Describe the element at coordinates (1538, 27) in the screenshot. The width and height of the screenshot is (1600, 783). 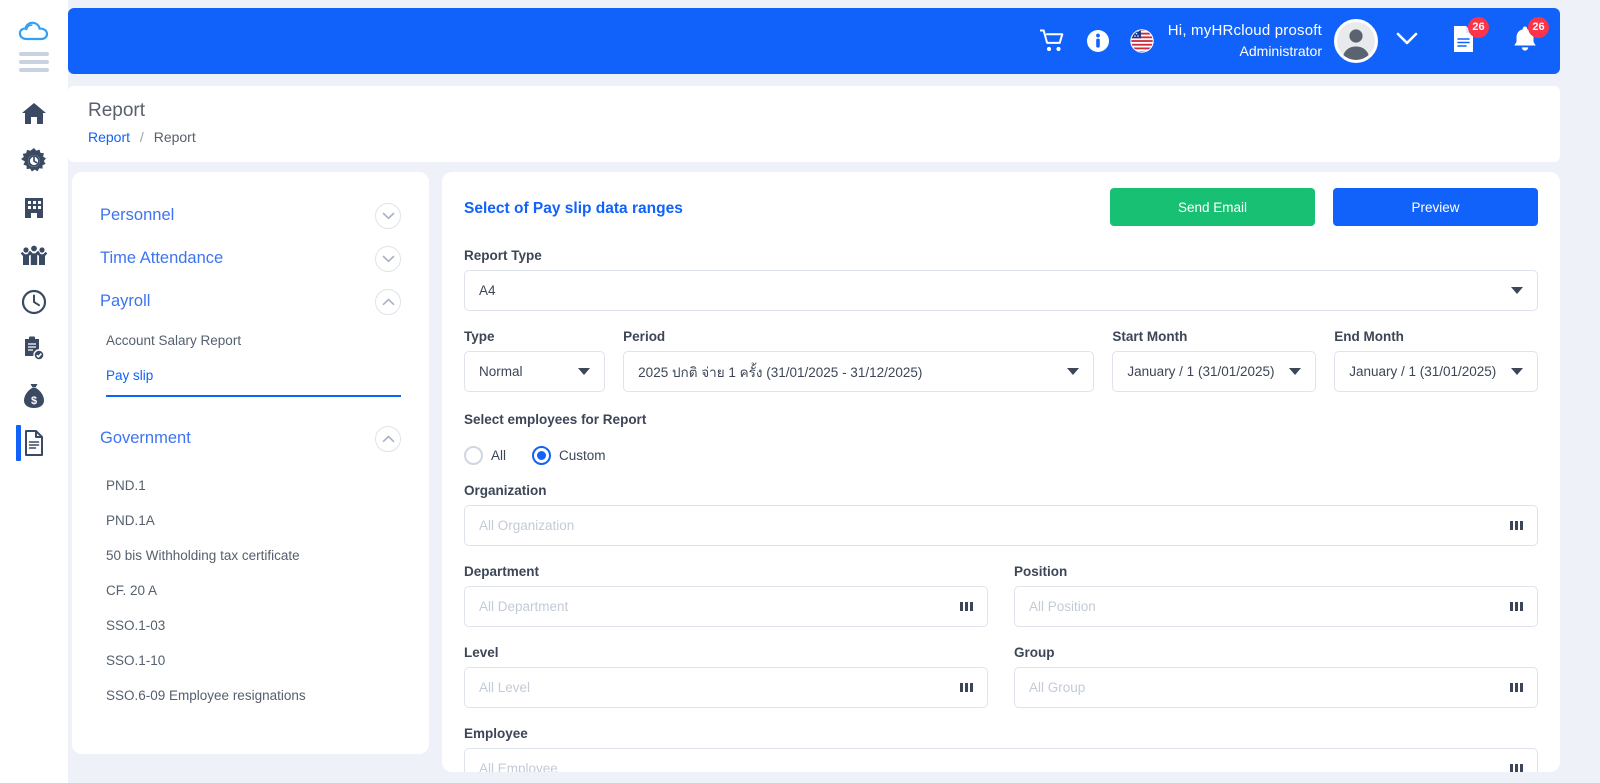
I see `bell-badge-count: 26` at that location.